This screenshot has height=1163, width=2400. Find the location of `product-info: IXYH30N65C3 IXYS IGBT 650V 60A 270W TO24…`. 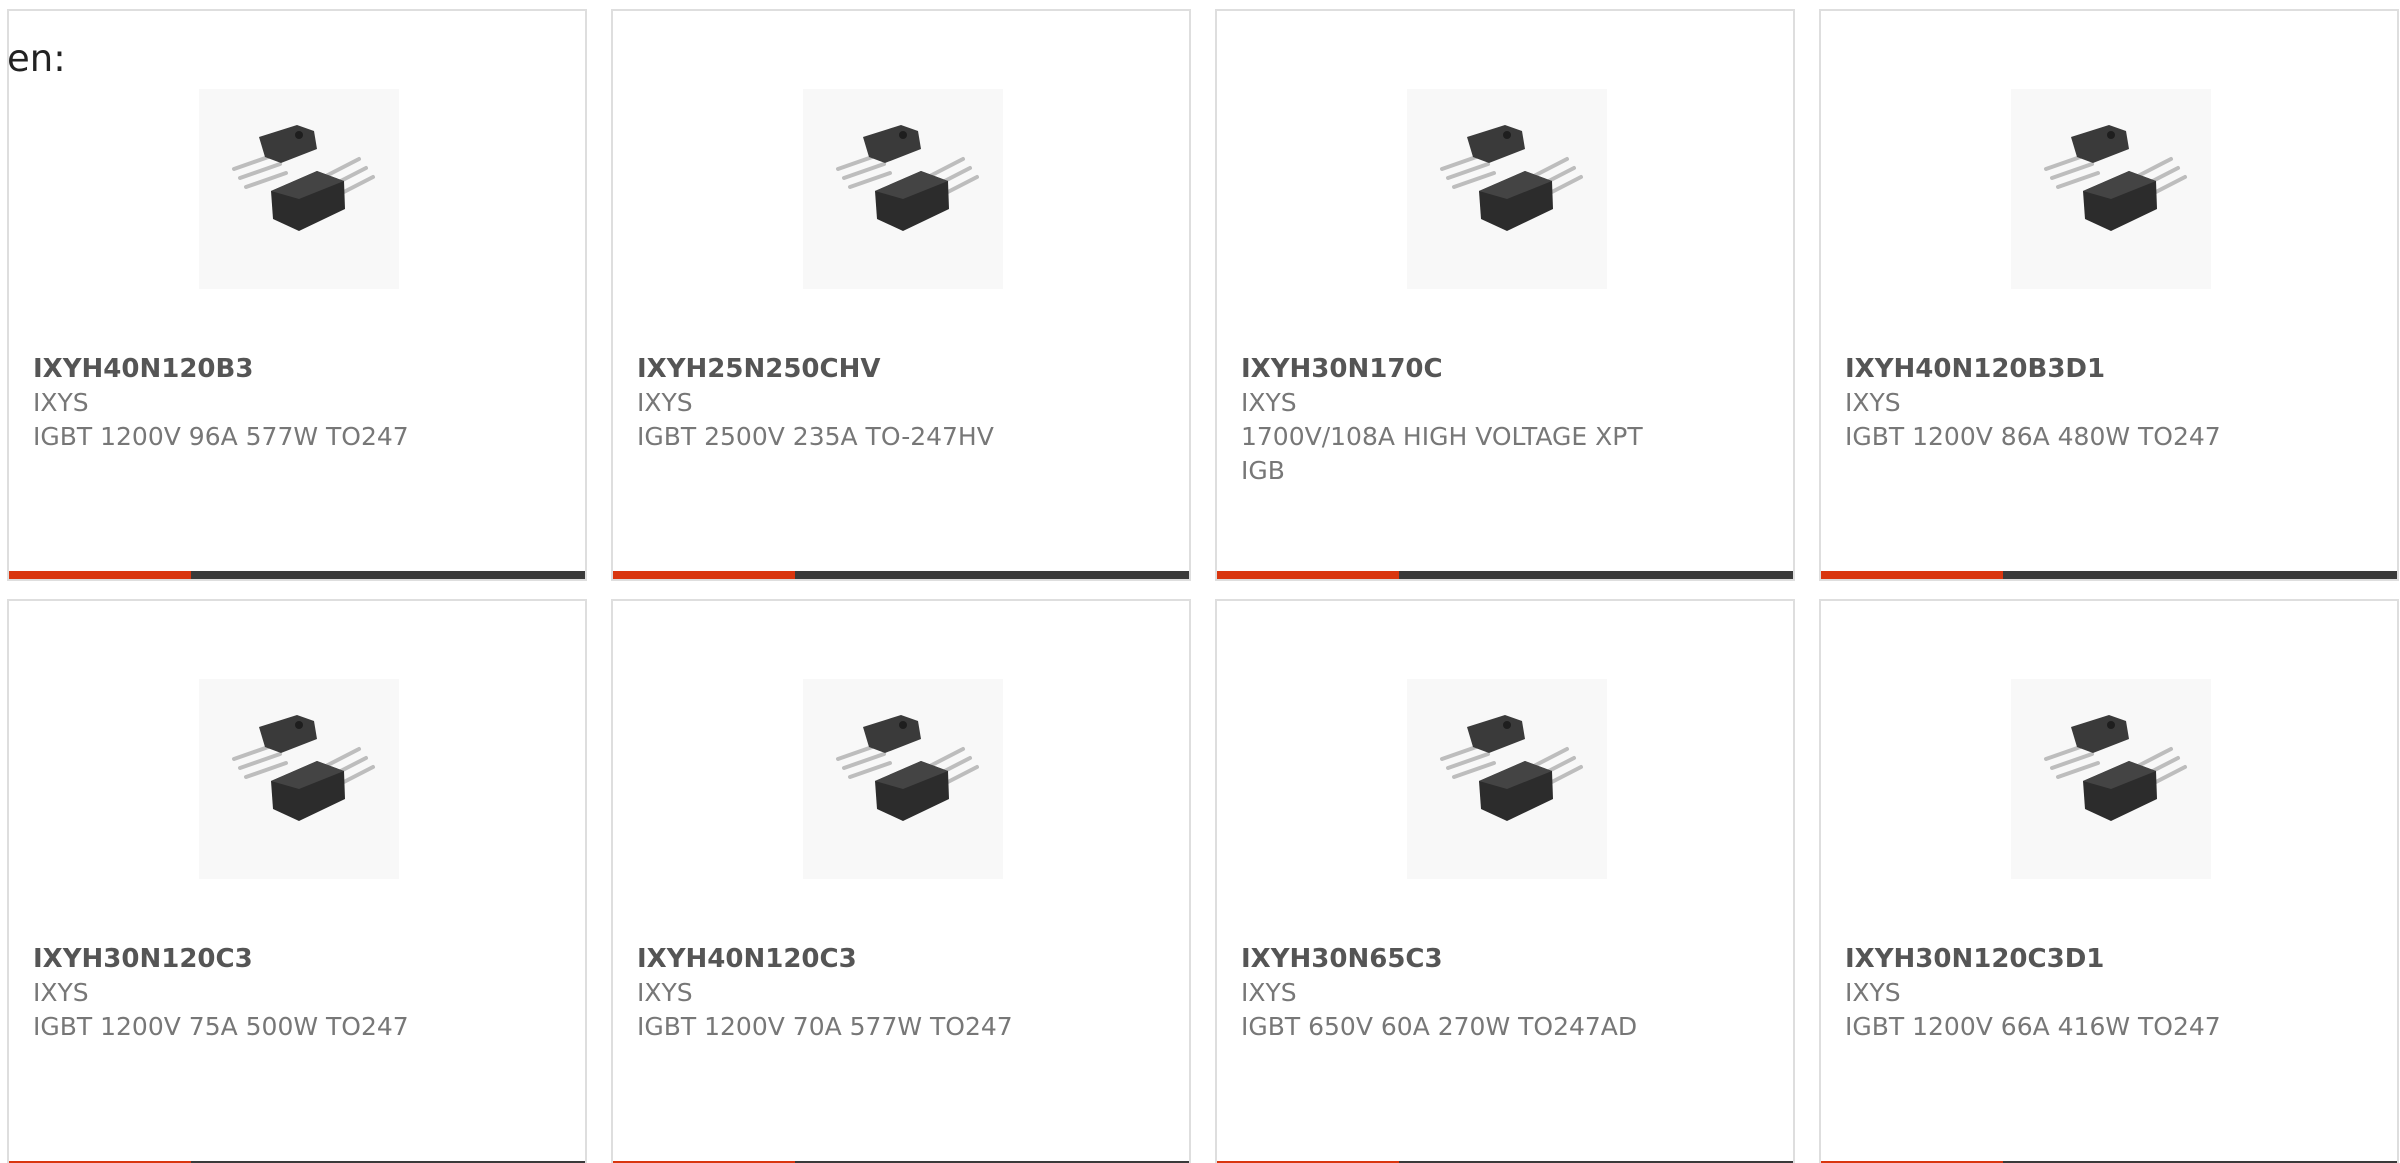

product-info: IXYH30N65C3 IXYS IGBT 650V 60A 270W TO24… is located at coordinates (1491, 993).